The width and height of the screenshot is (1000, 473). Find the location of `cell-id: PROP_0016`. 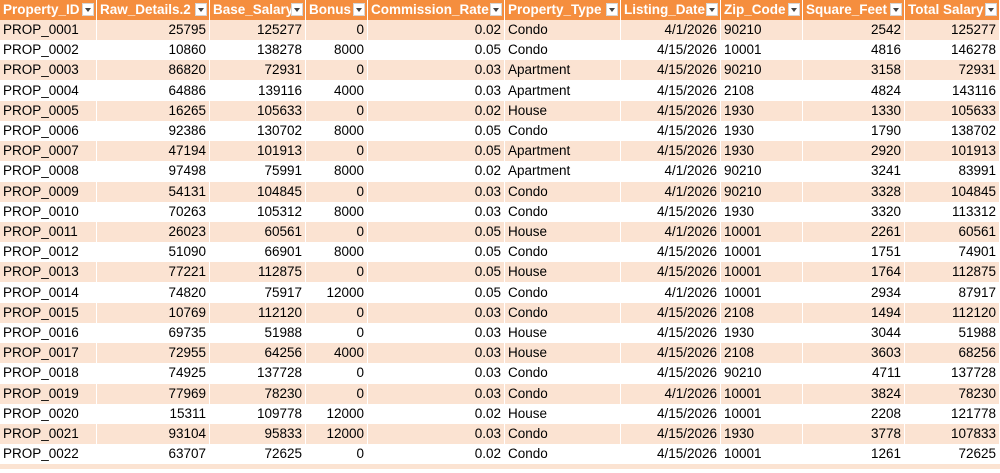

cell-id: PROP_0016 is located at coordinates (48, 333).